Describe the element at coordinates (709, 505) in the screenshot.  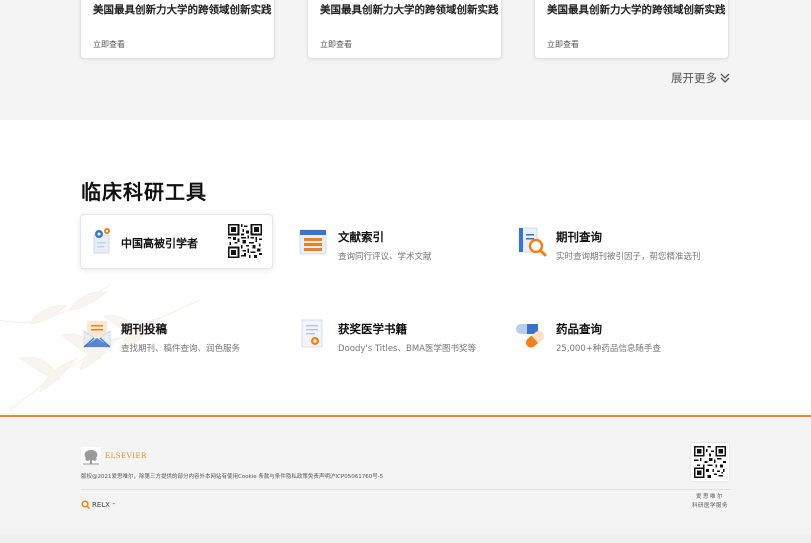
I see `qr-caption-line2: 科研医学服务` at that location.